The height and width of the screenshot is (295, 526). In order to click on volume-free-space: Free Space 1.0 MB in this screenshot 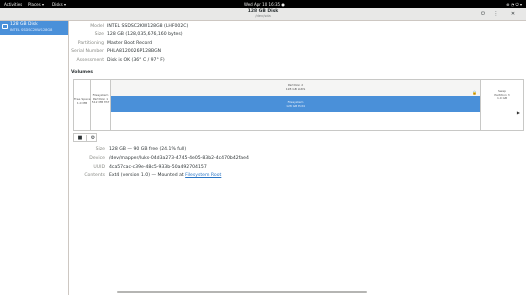, I will do `click(82, 105)`.